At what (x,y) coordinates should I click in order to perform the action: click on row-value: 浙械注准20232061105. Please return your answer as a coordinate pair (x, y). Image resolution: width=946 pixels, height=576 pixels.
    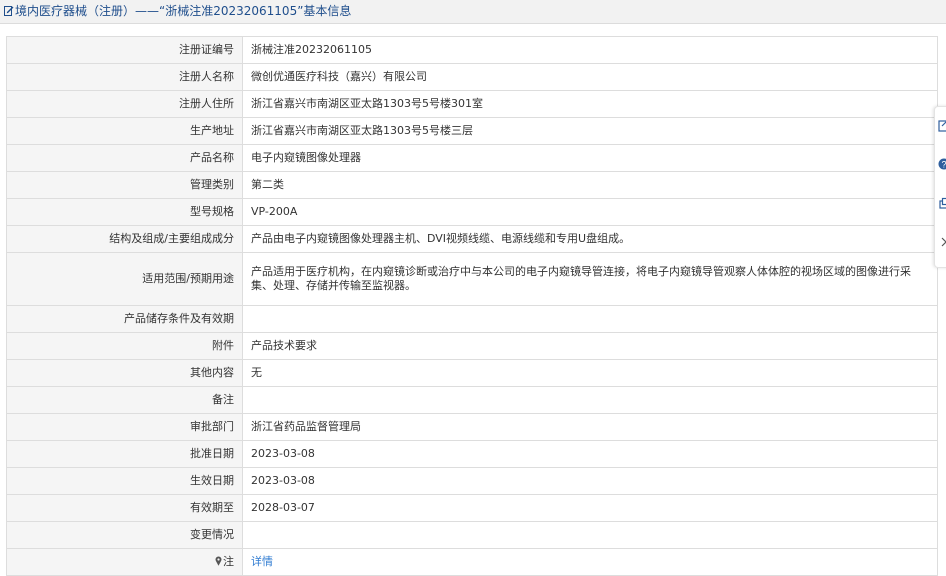
    Looking at the image, I should click on (590, 50).